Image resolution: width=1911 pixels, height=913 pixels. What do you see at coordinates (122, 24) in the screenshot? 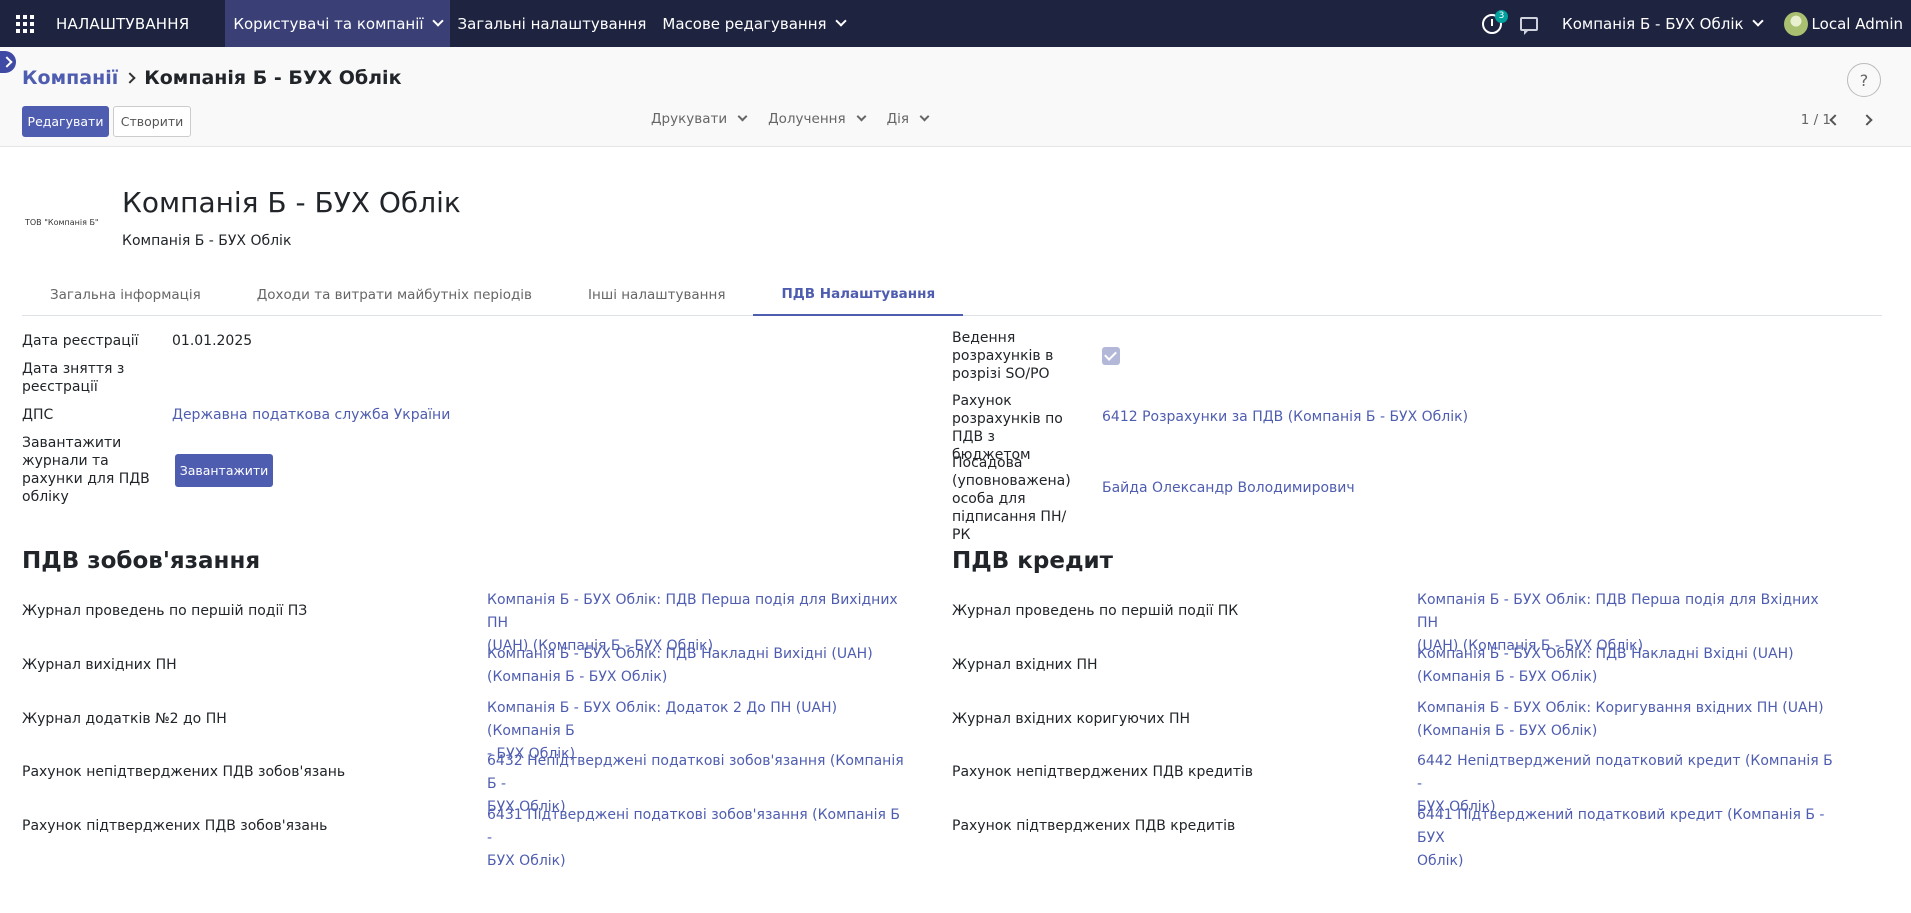
I see `app-brand: НАЛАШТУВАННЯ` at bounding box center [122, 24].